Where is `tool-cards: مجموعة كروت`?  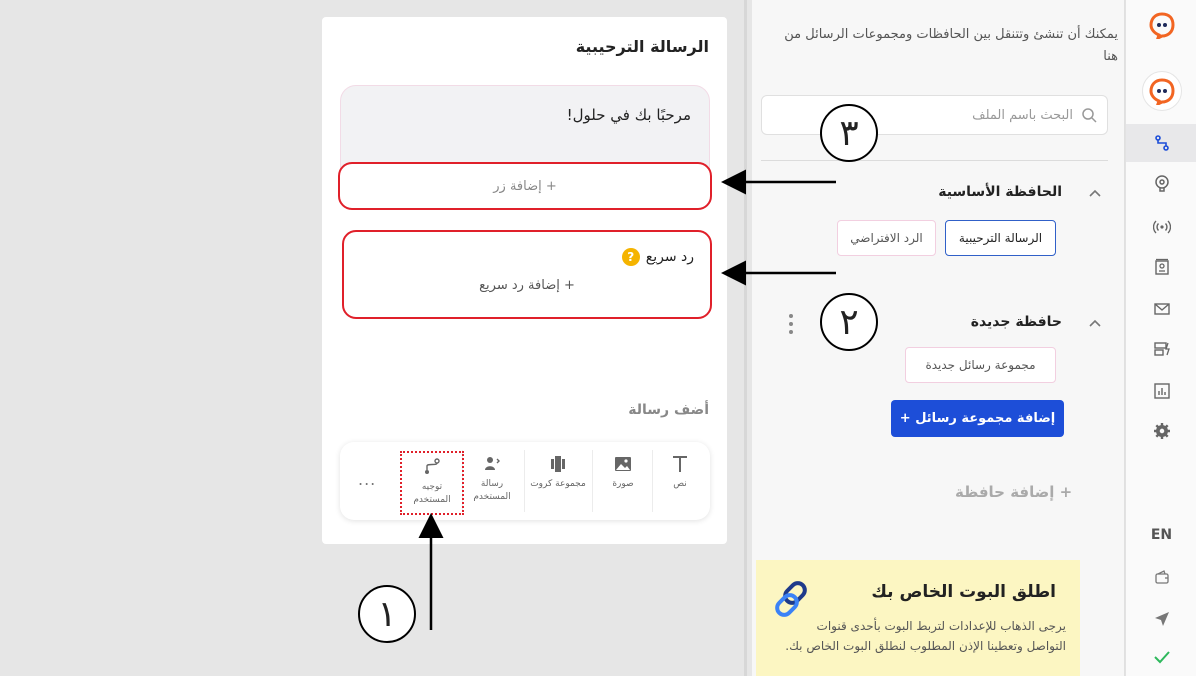
tool-cards: مجموعة كروت is located at coordinates (558, 481).